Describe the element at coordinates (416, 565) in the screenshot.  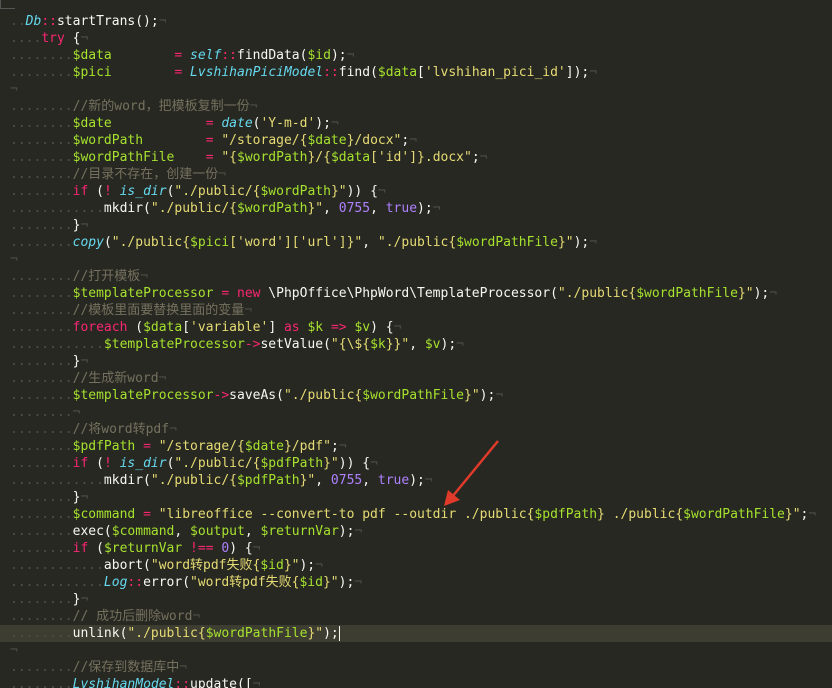
I see `code-line: ............abort("word转pdf失败{$id}");¬` at that location.